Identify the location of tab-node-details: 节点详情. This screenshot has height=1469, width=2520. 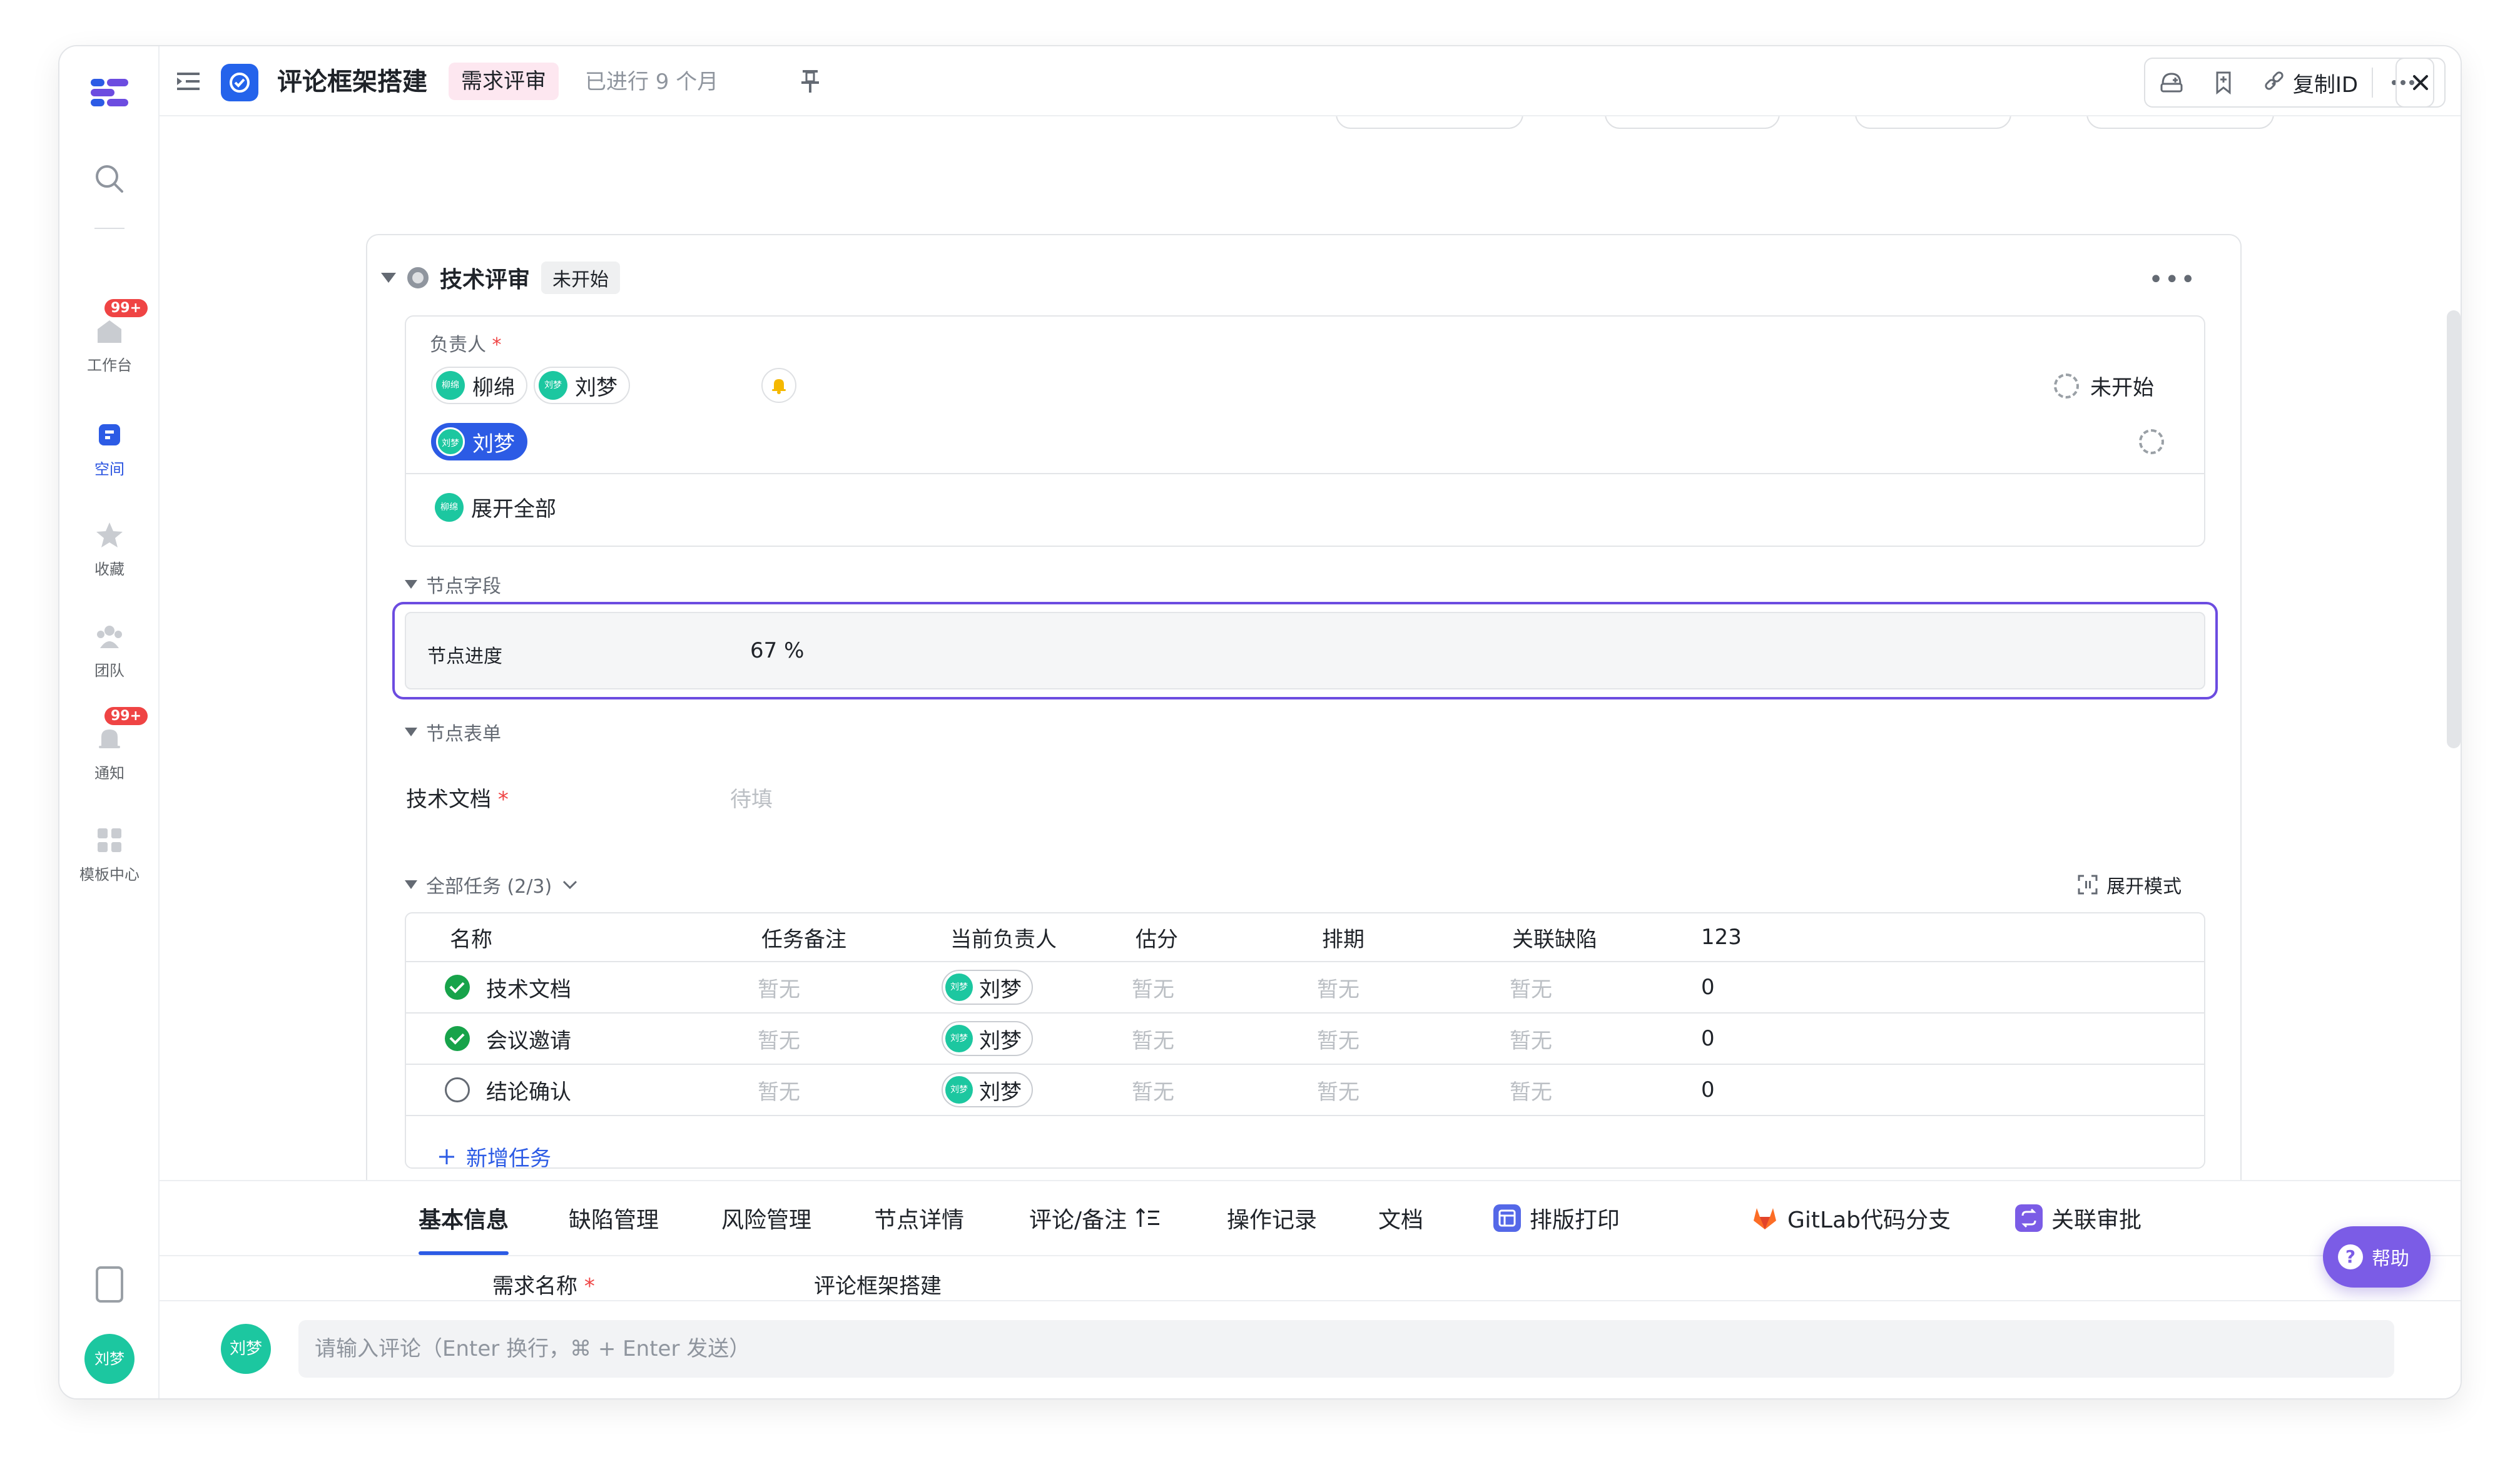
(919, 1218).